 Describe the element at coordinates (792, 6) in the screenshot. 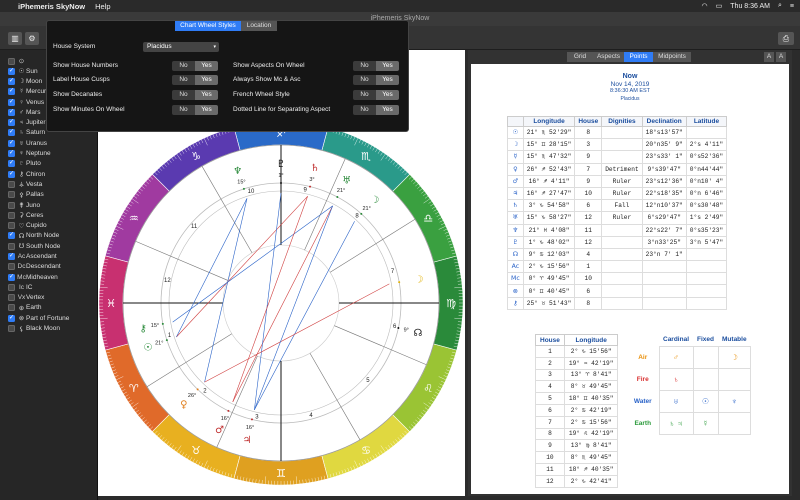

I see `menu-list-icon: ≡` at that location.